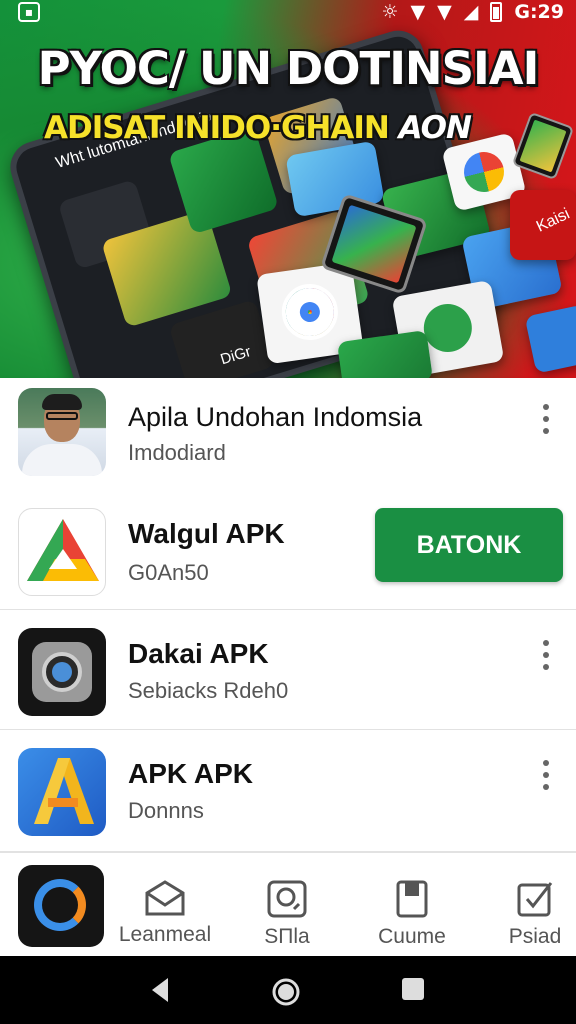 The image size is (576, 1024). I want to click on logo-ring, so click(60, 905).